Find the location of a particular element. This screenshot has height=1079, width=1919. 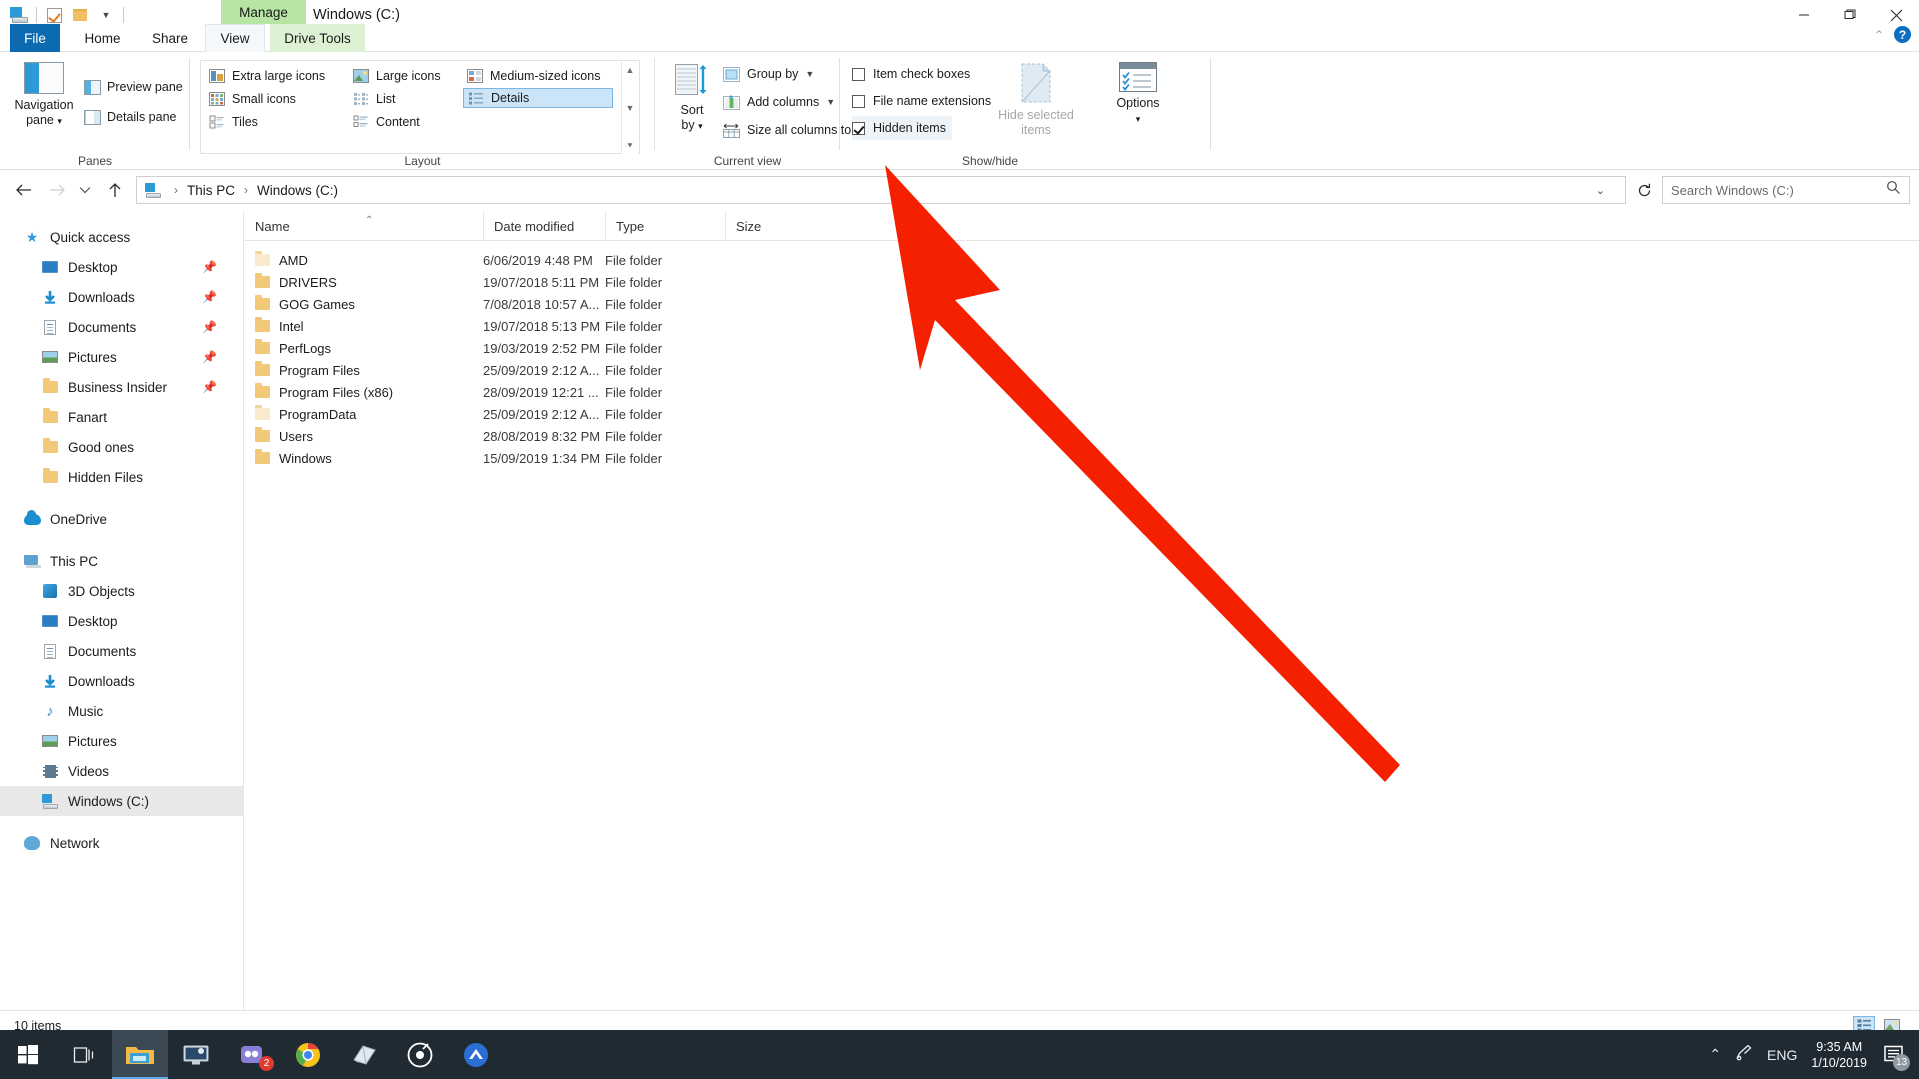

hide-selected-items-button: Hide selected items is located at coordinates (1036, 107).